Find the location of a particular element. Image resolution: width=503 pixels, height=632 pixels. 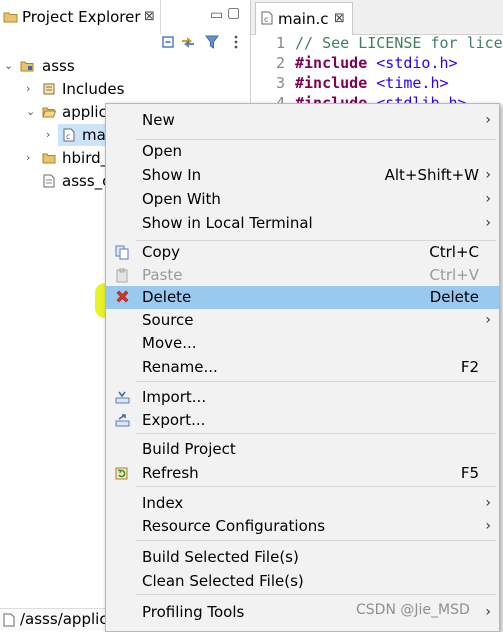

menu-item-label: Resource Configurations is located at coordinates (234, 526).